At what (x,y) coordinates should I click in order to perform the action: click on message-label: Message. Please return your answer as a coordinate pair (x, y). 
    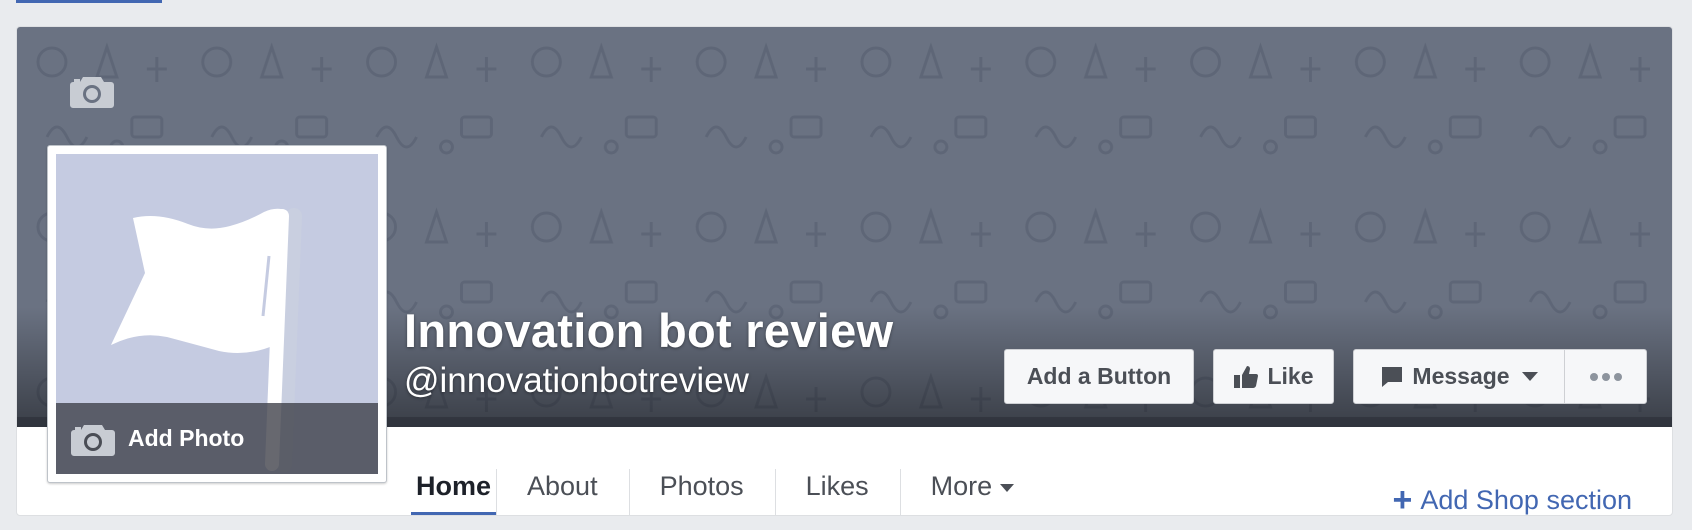
    Looking at the image, I should click on (1461, 376).